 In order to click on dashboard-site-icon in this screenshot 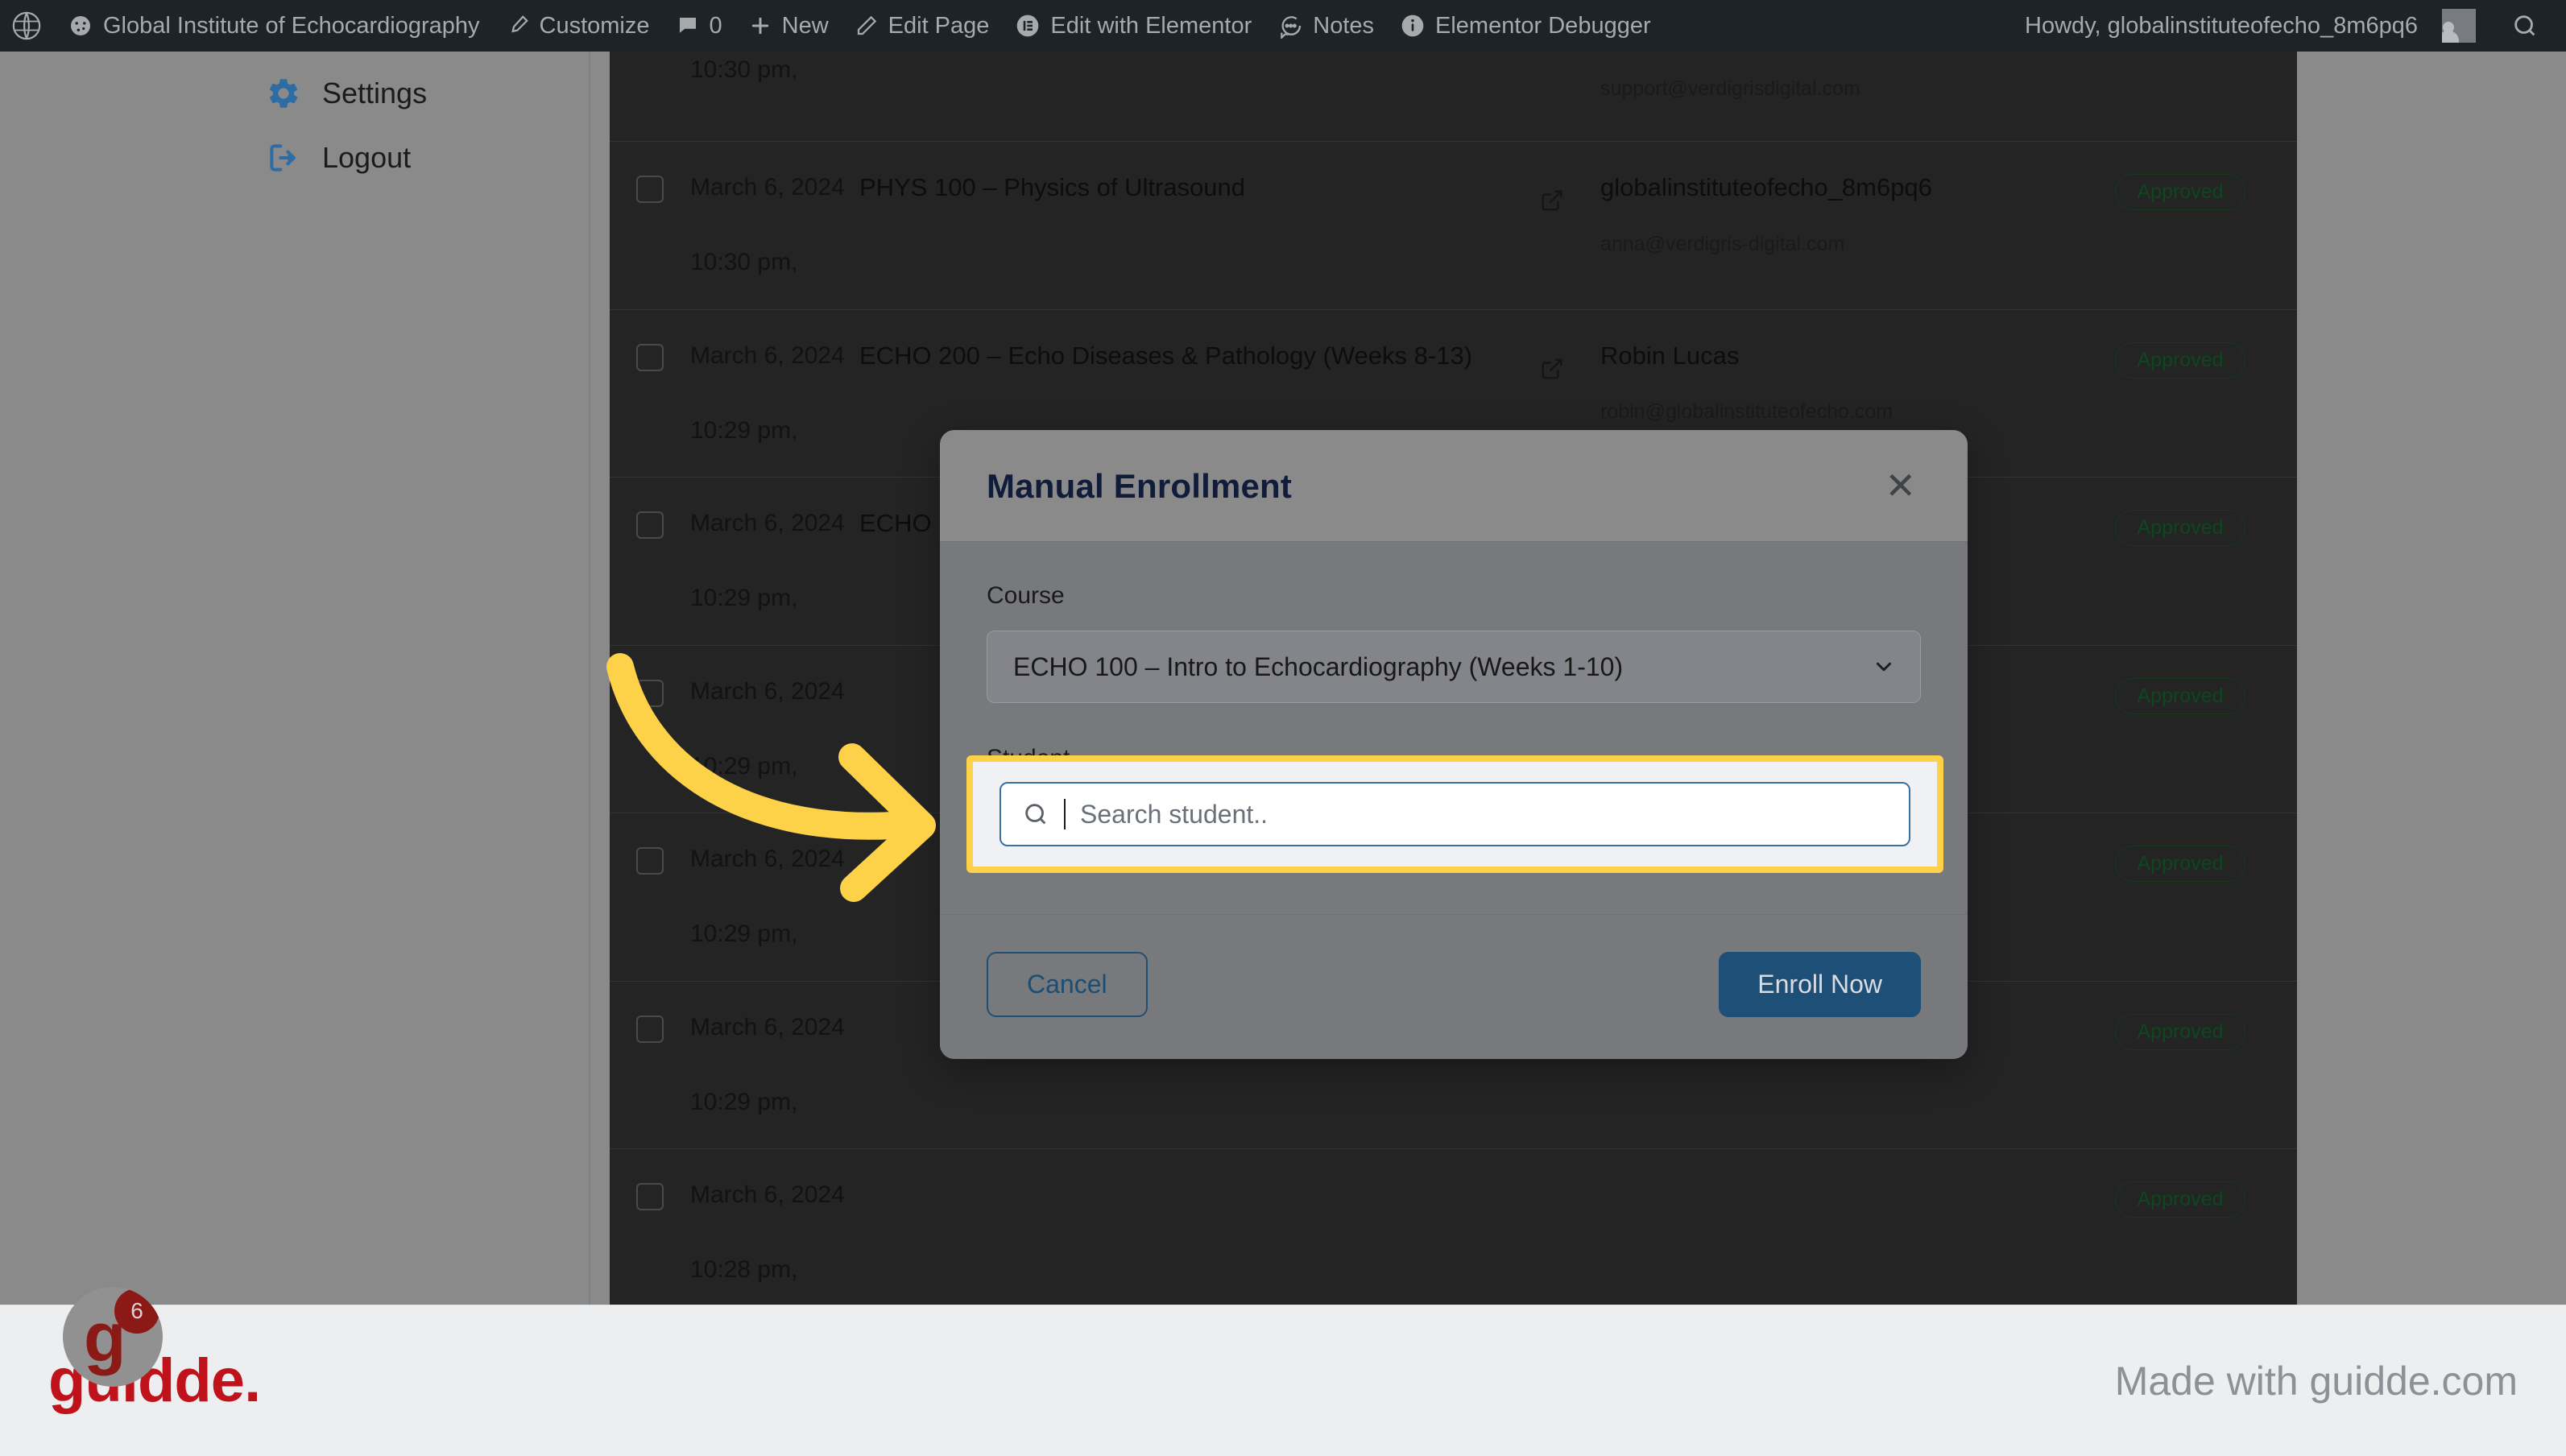, I will do `click(80, 26)`.